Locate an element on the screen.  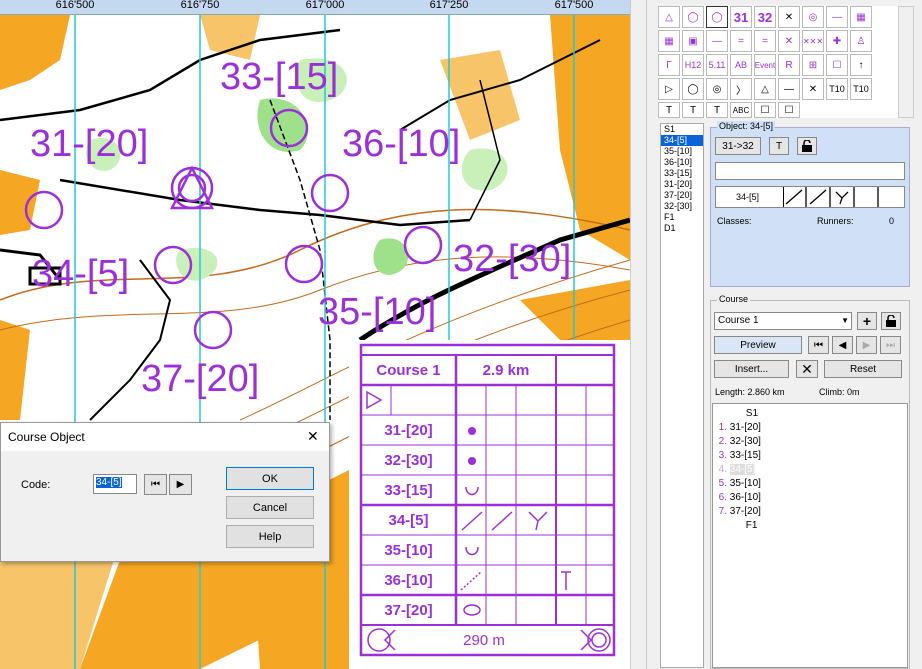
course-list-item: S1 is located at coordinates (812, 414).